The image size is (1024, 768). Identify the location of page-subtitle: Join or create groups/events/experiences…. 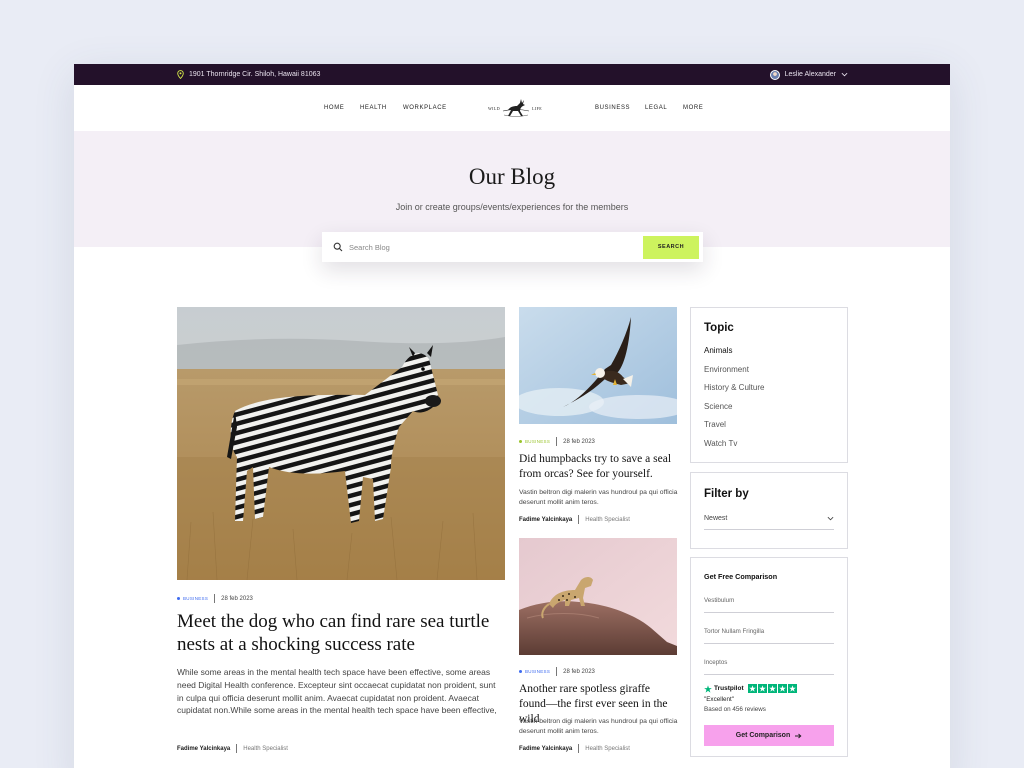
(512, 207).